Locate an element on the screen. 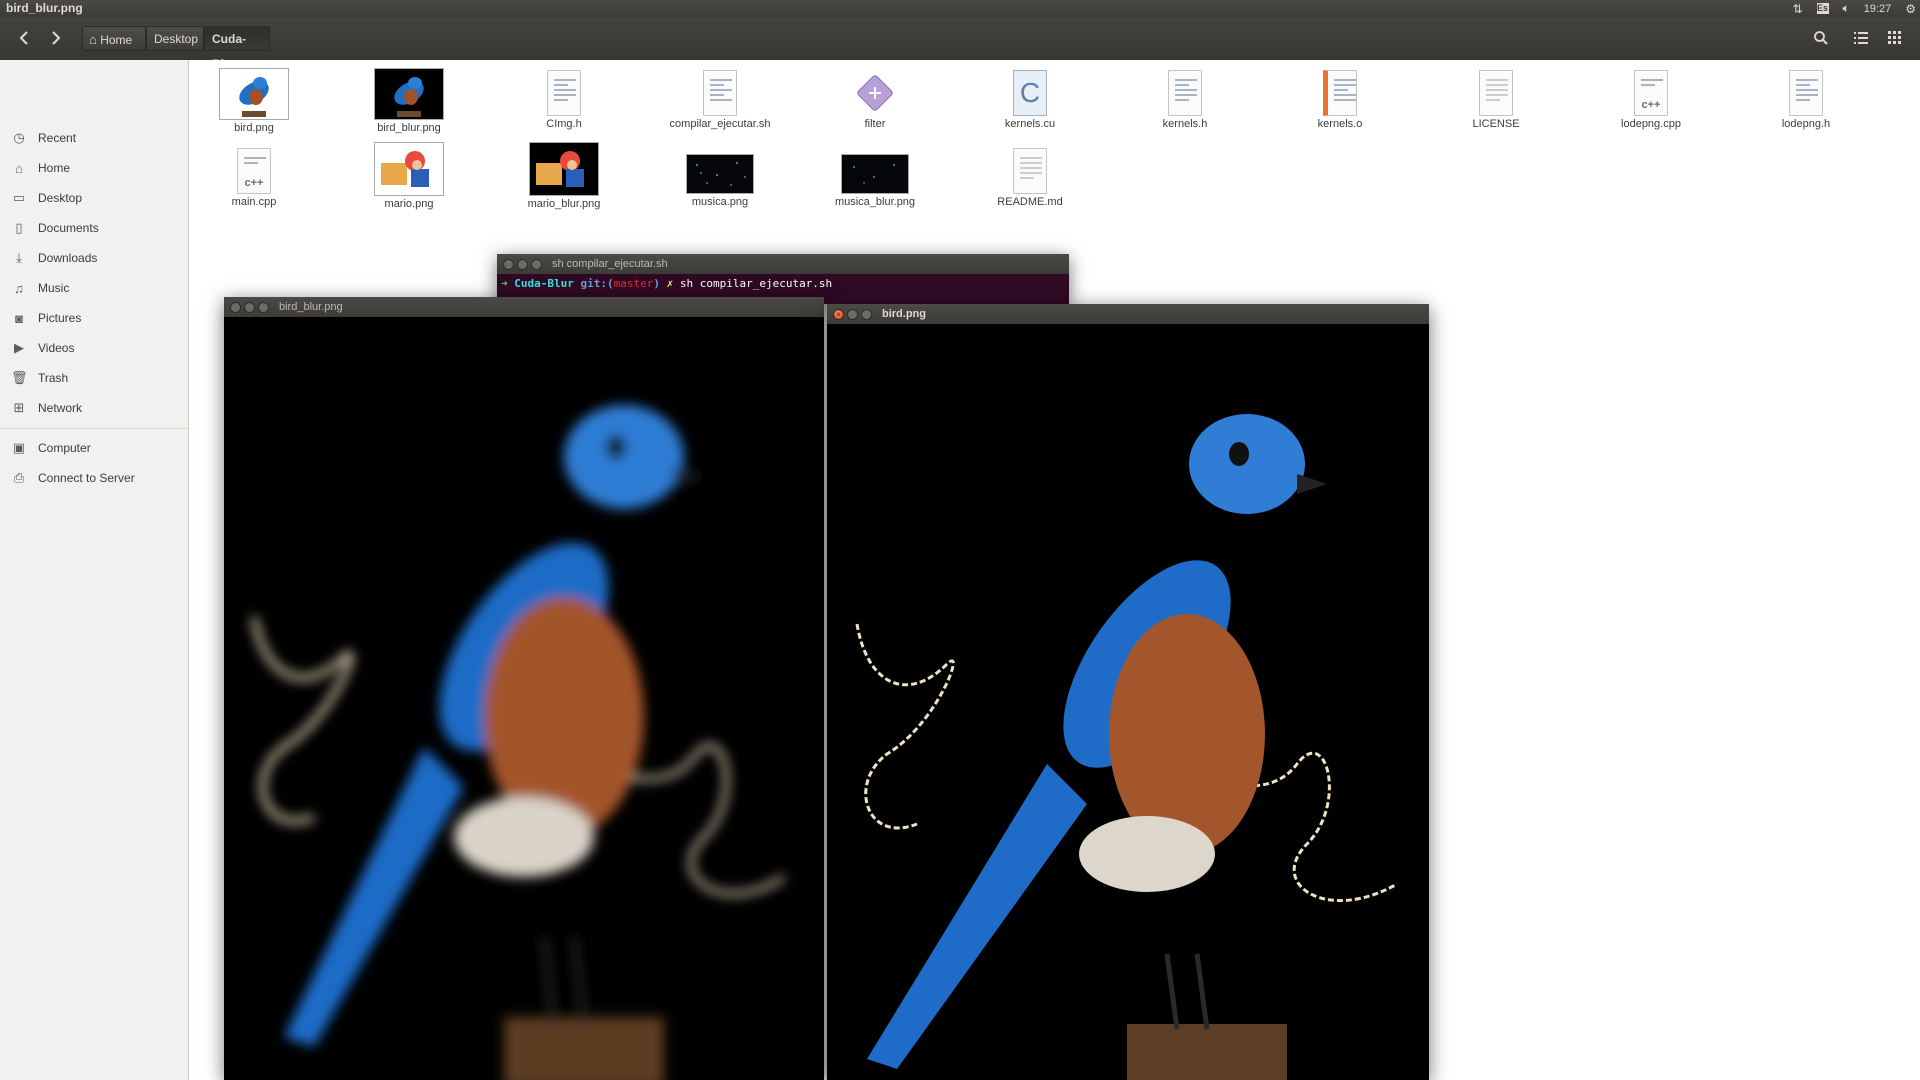  sidebar-item-computer: ▣ Computer is located at coordinates (94, 448).